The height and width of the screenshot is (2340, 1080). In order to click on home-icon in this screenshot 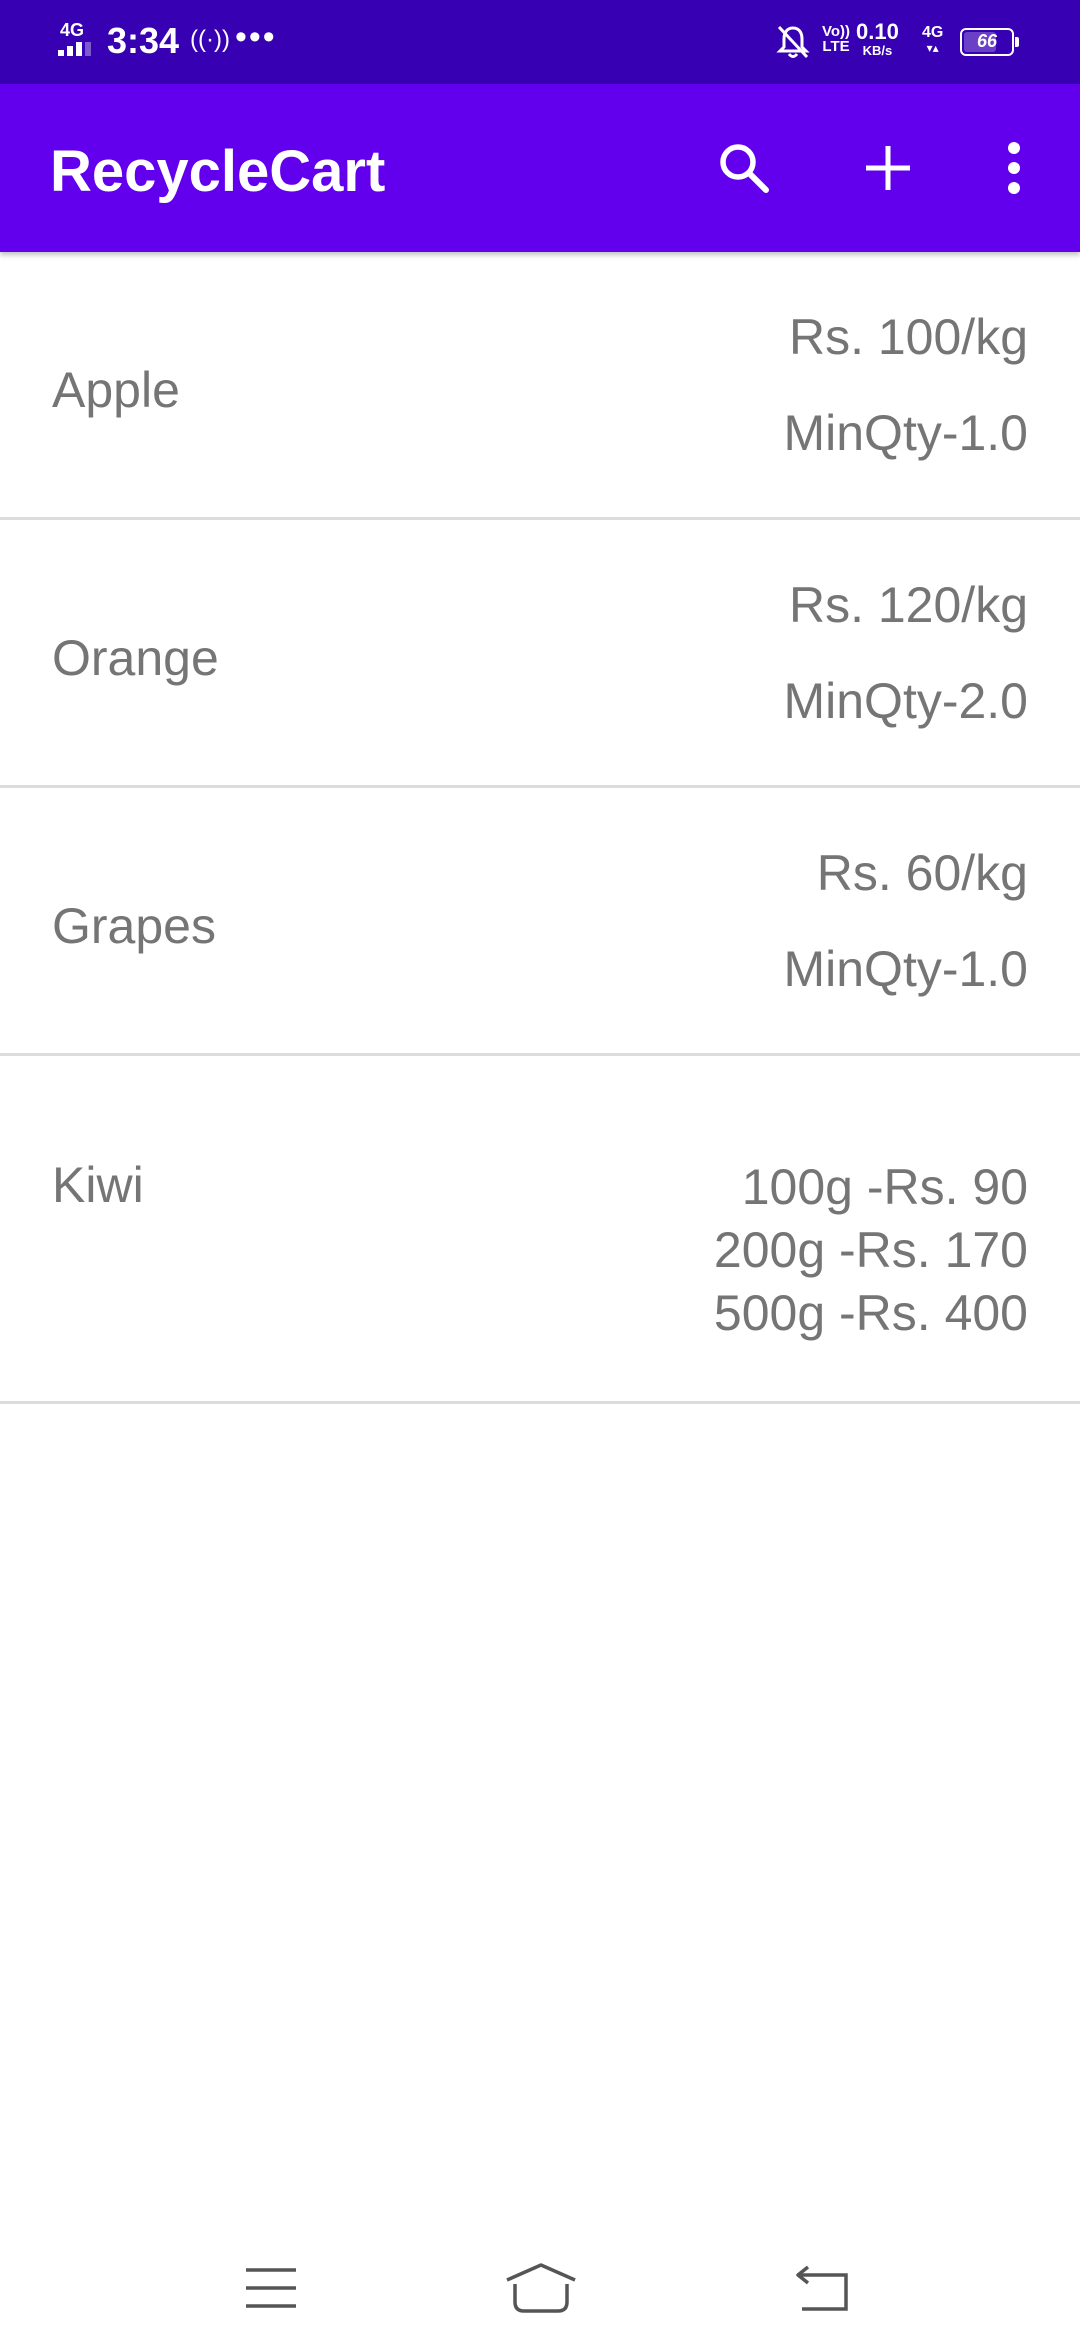, I will do `click(541, 2288)`.